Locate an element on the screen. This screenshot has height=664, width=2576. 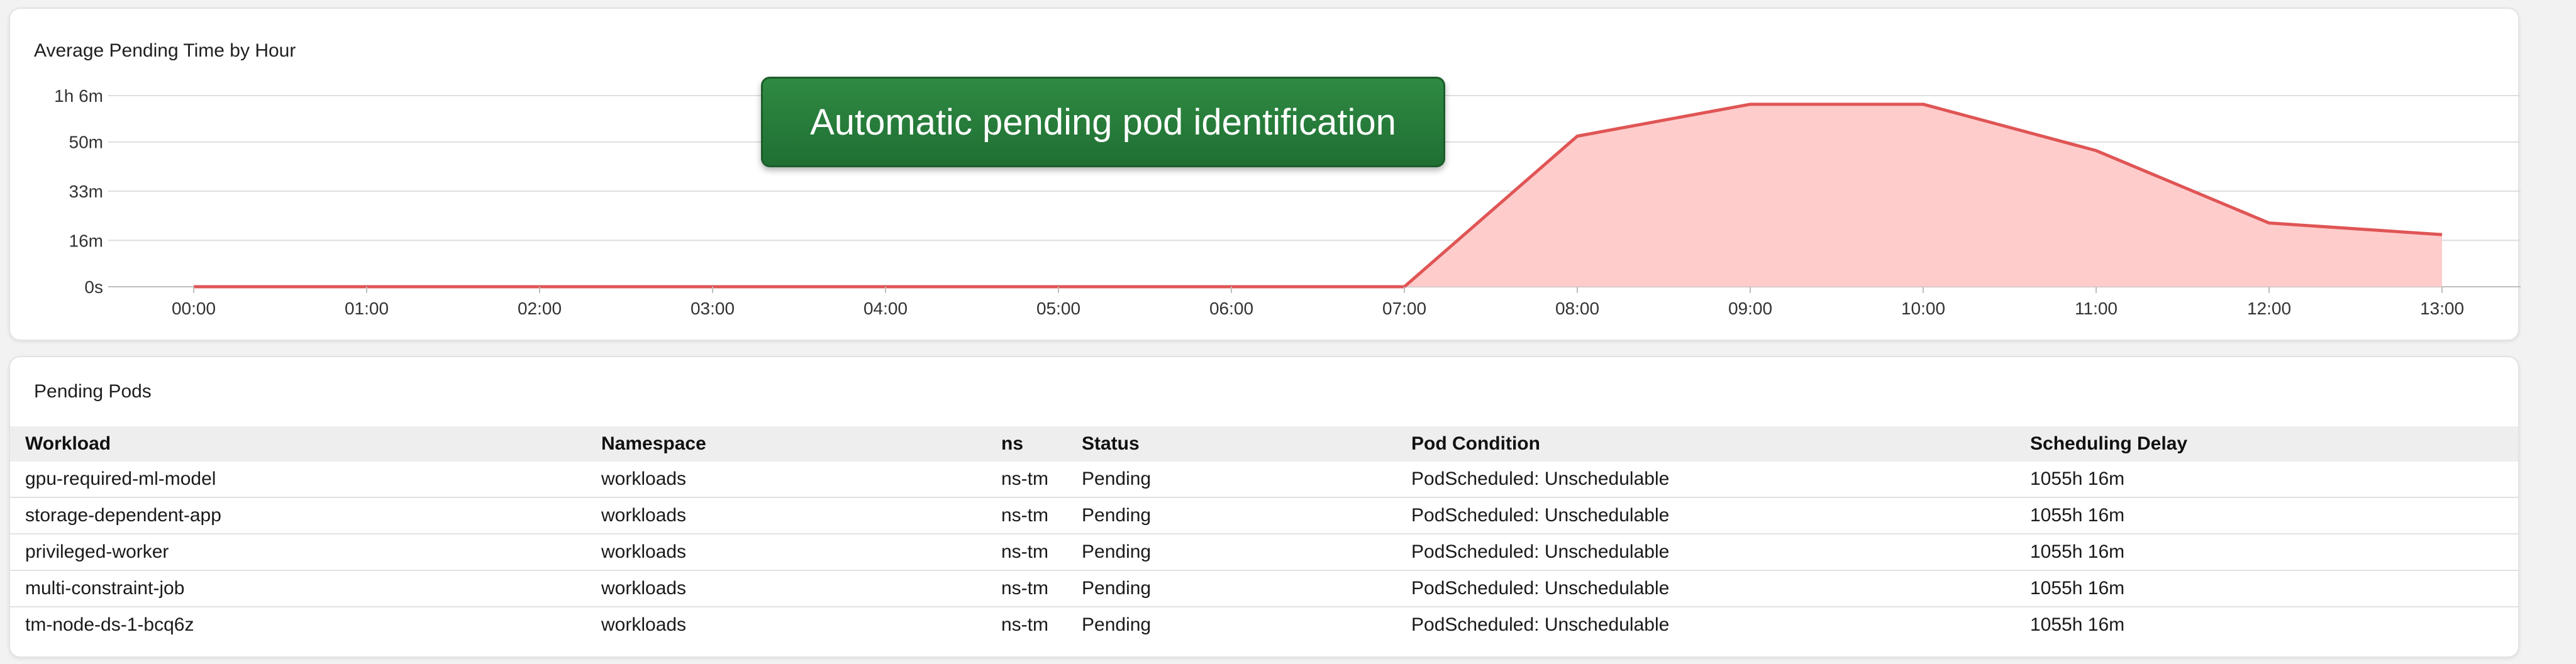
x-tick-label: 02:00 is located at coordinates (540, 308).